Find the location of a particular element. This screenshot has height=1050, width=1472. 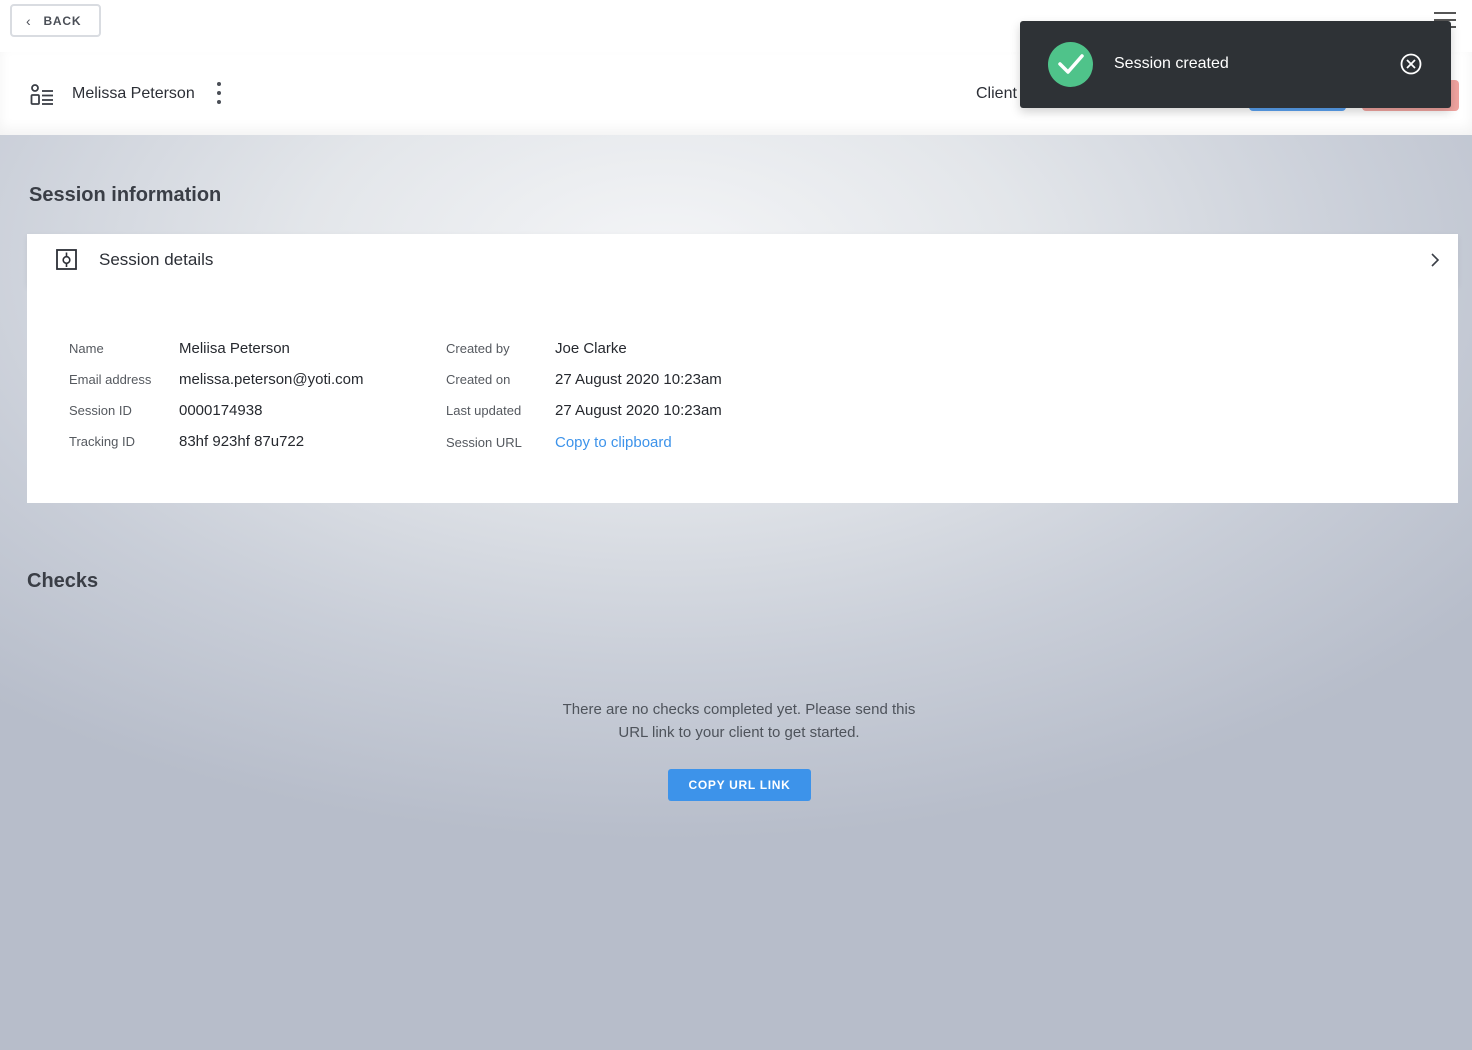

client-profile-icon is located at coordinates (41, 94).